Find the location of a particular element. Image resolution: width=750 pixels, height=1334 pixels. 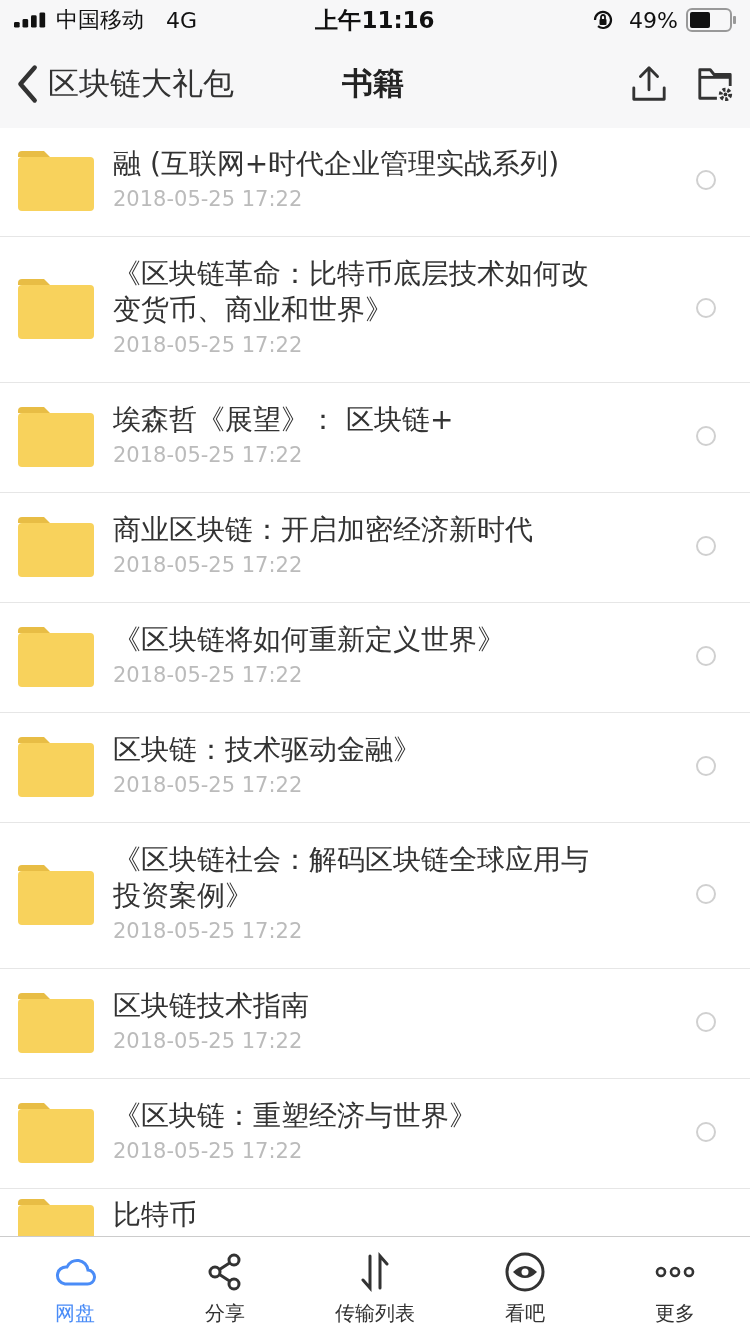

signal-icon is located at coordinates (31, 20).